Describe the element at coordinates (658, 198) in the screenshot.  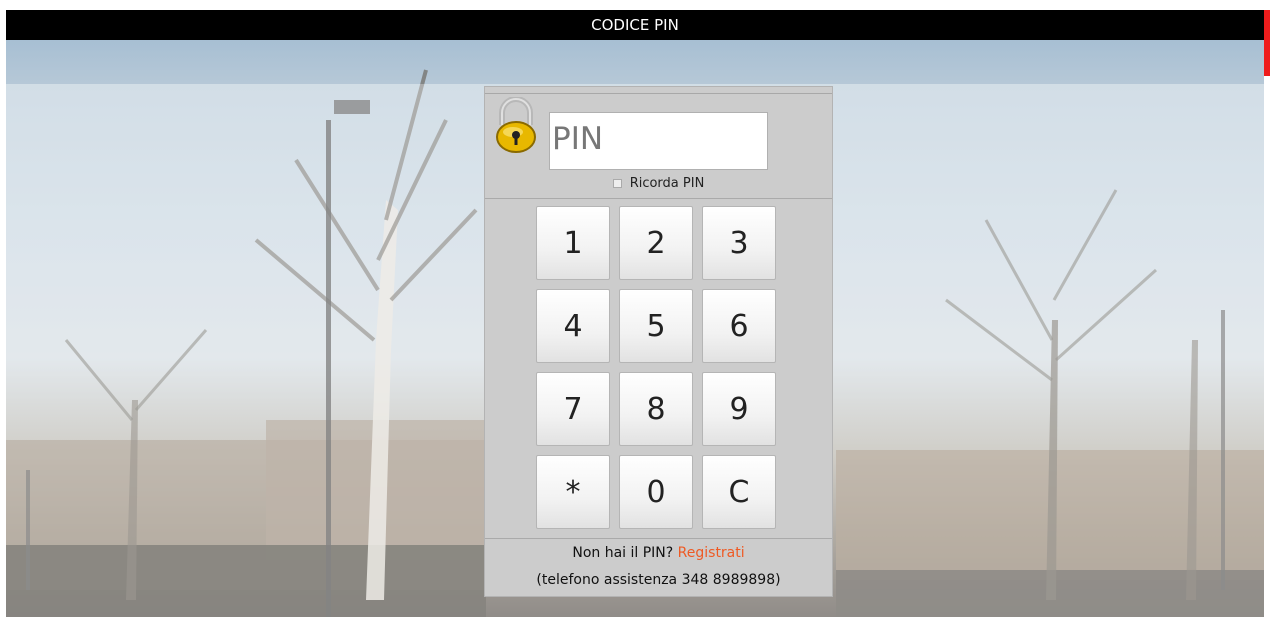
I see `panel-divider` at that location.